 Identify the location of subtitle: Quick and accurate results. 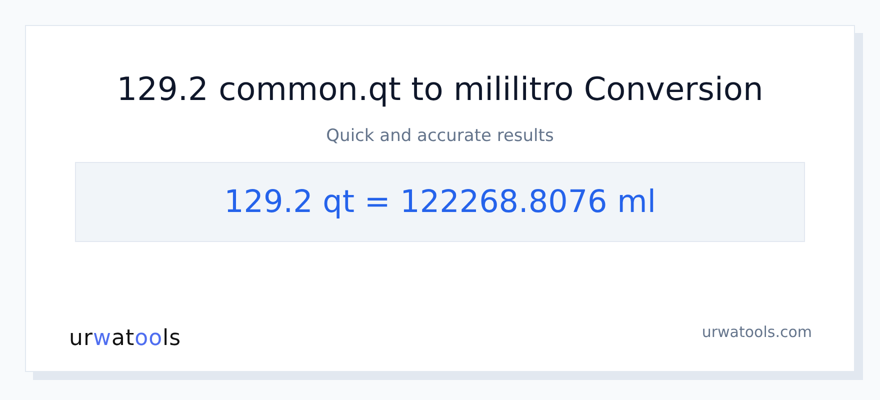
(440, 136).